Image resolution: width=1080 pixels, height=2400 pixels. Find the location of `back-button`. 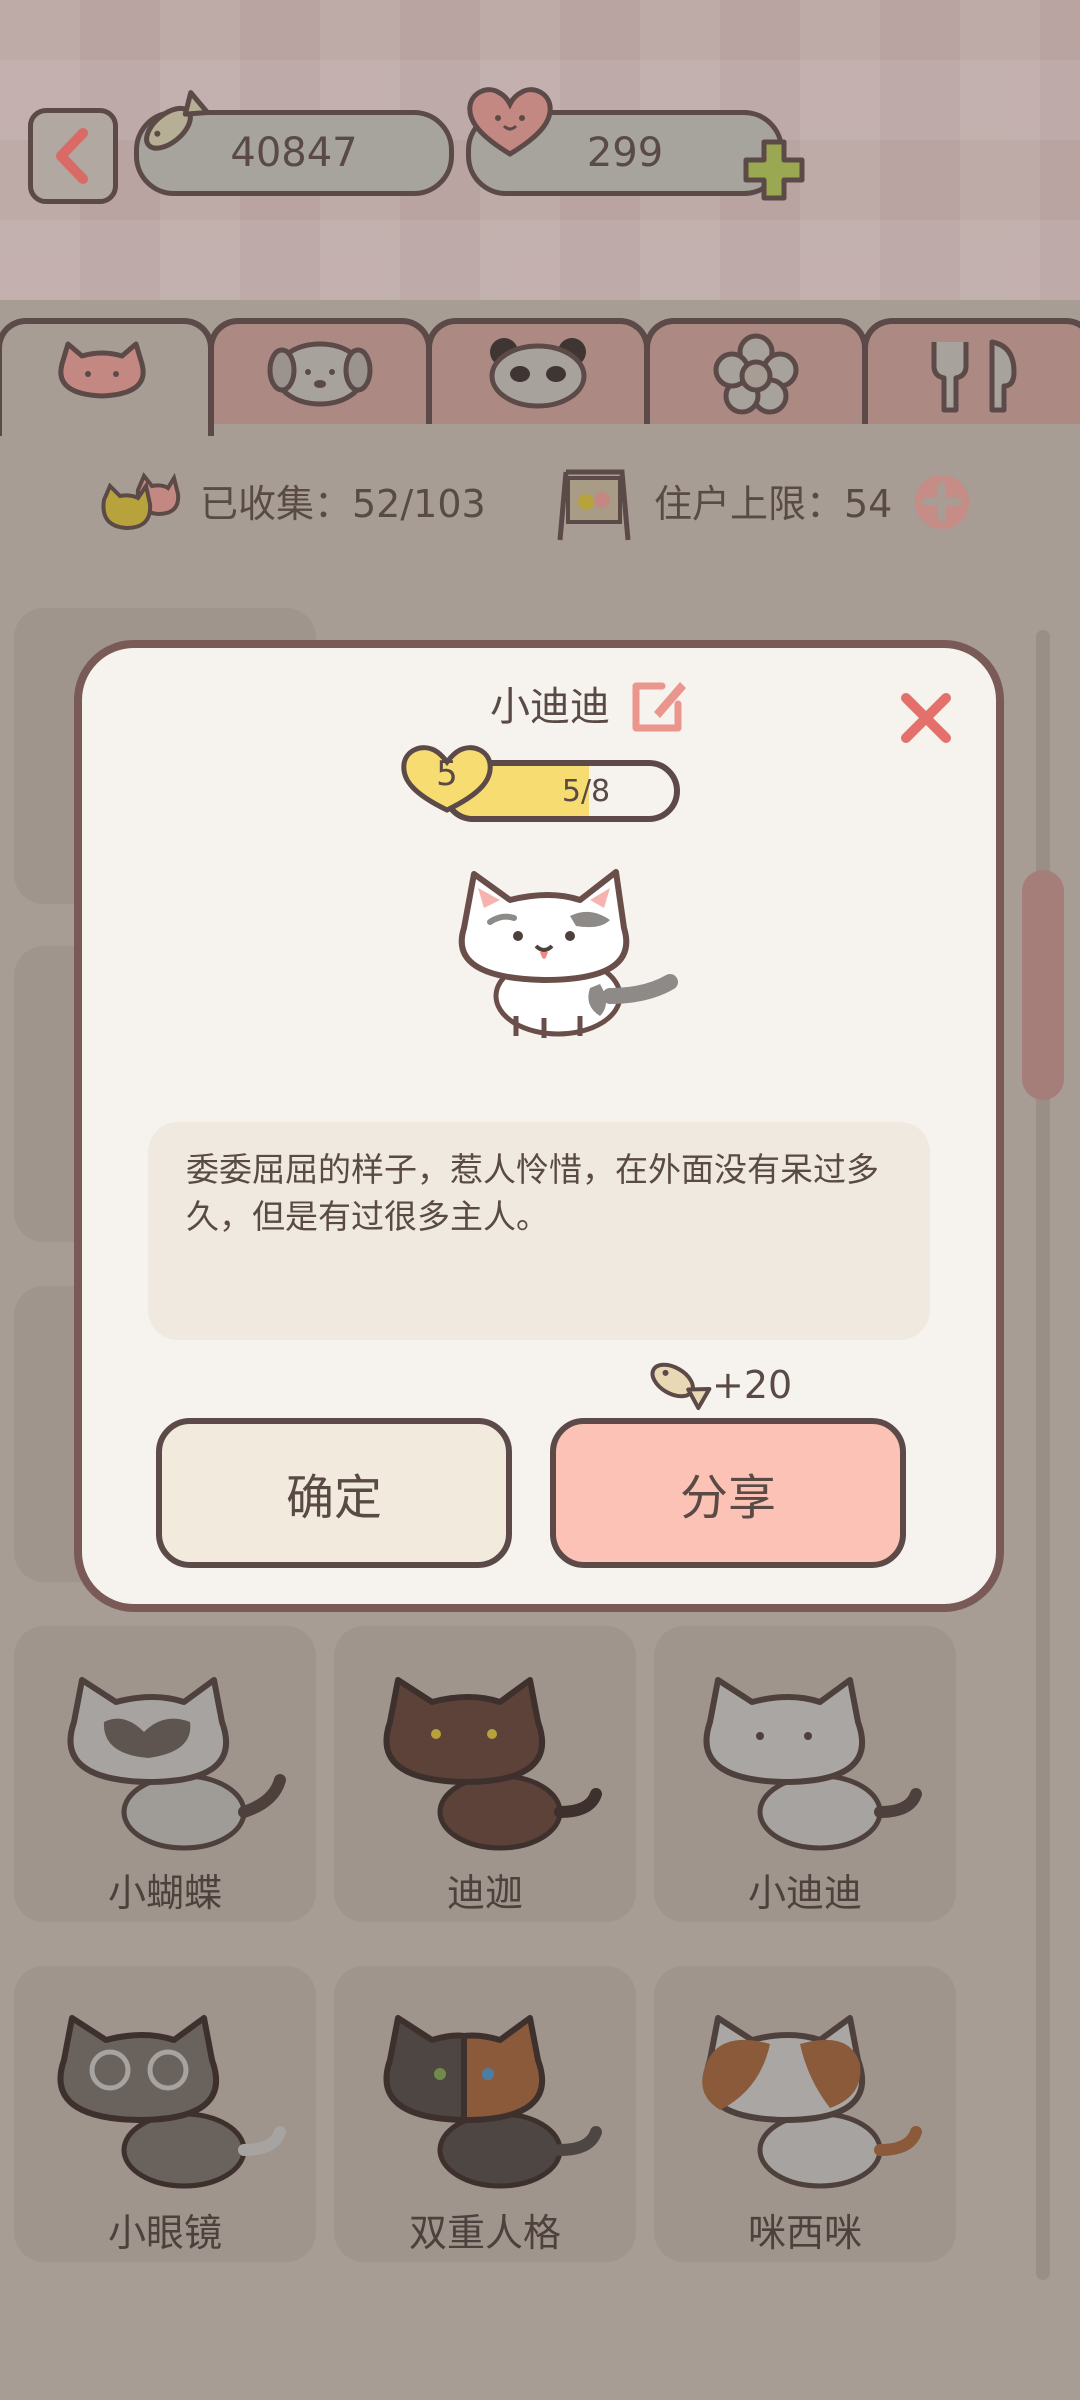

back-button is located at coordinates (73, 156).